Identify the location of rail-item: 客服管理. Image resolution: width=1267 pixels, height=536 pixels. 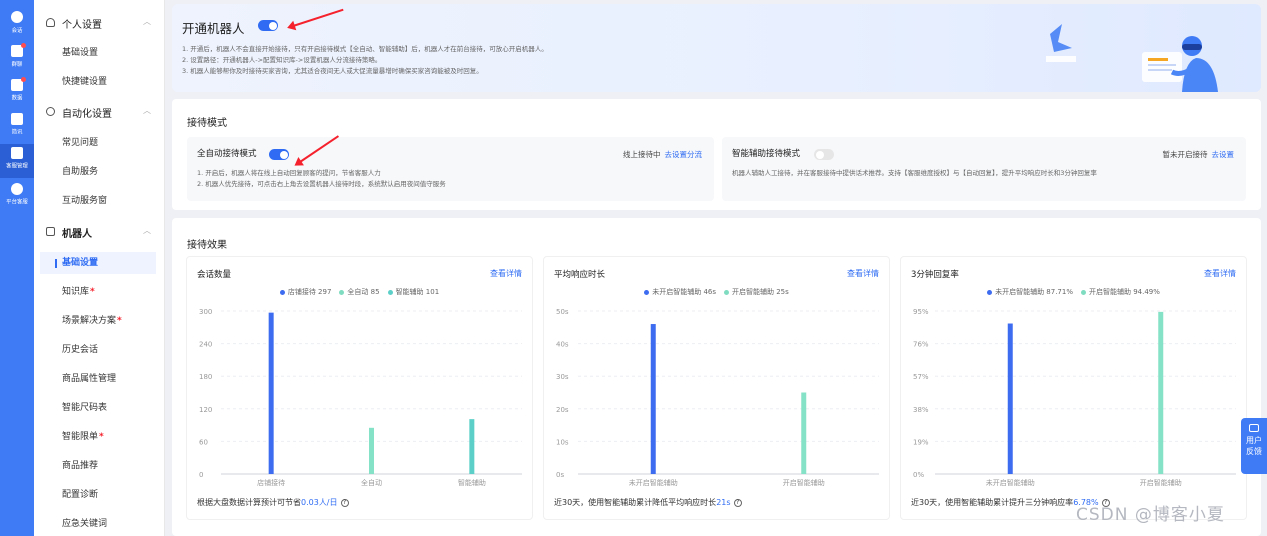
(17, 161).